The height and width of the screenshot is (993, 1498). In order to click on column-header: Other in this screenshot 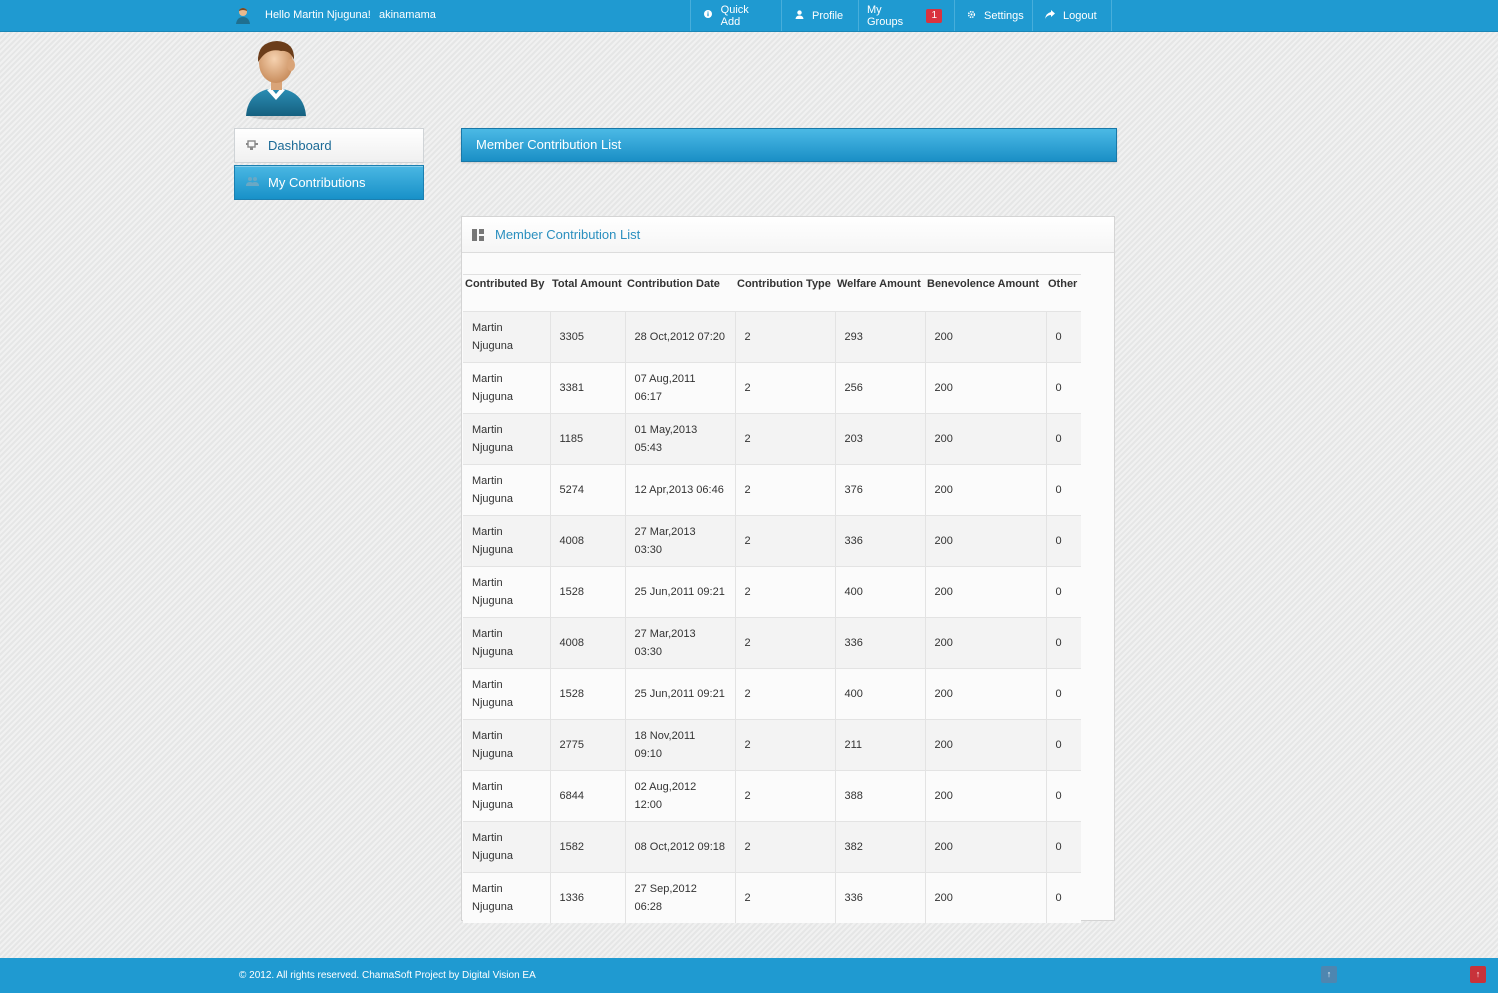, I will do `click(1063, 293)`.